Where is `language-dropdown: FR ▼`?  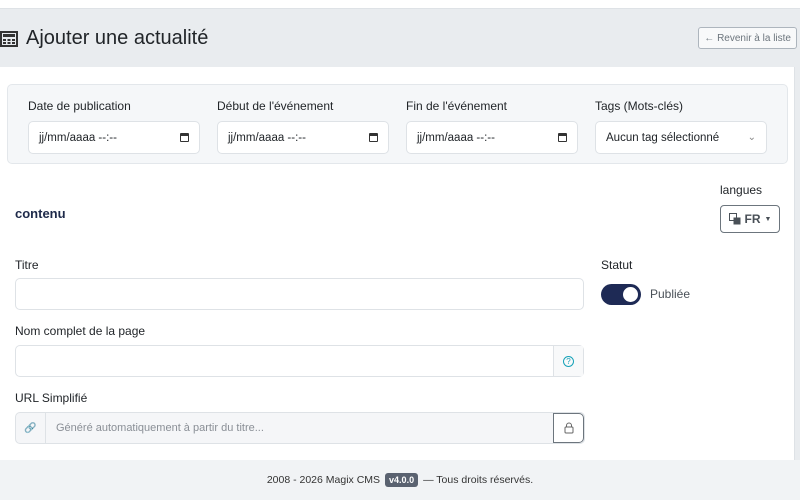
language-dropdown: FR ▼ is located at coordinates (750, 219).